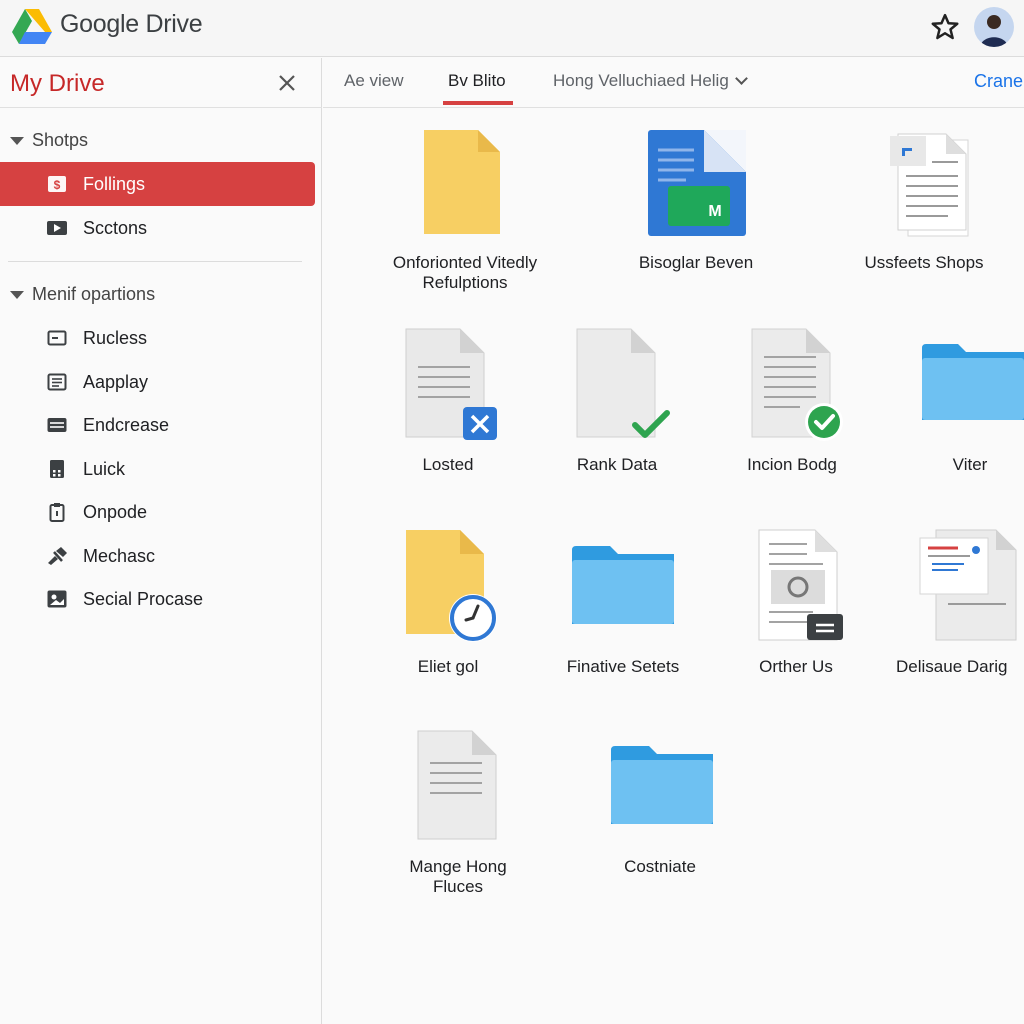  I want to click on card-icon, so click(57, 338).